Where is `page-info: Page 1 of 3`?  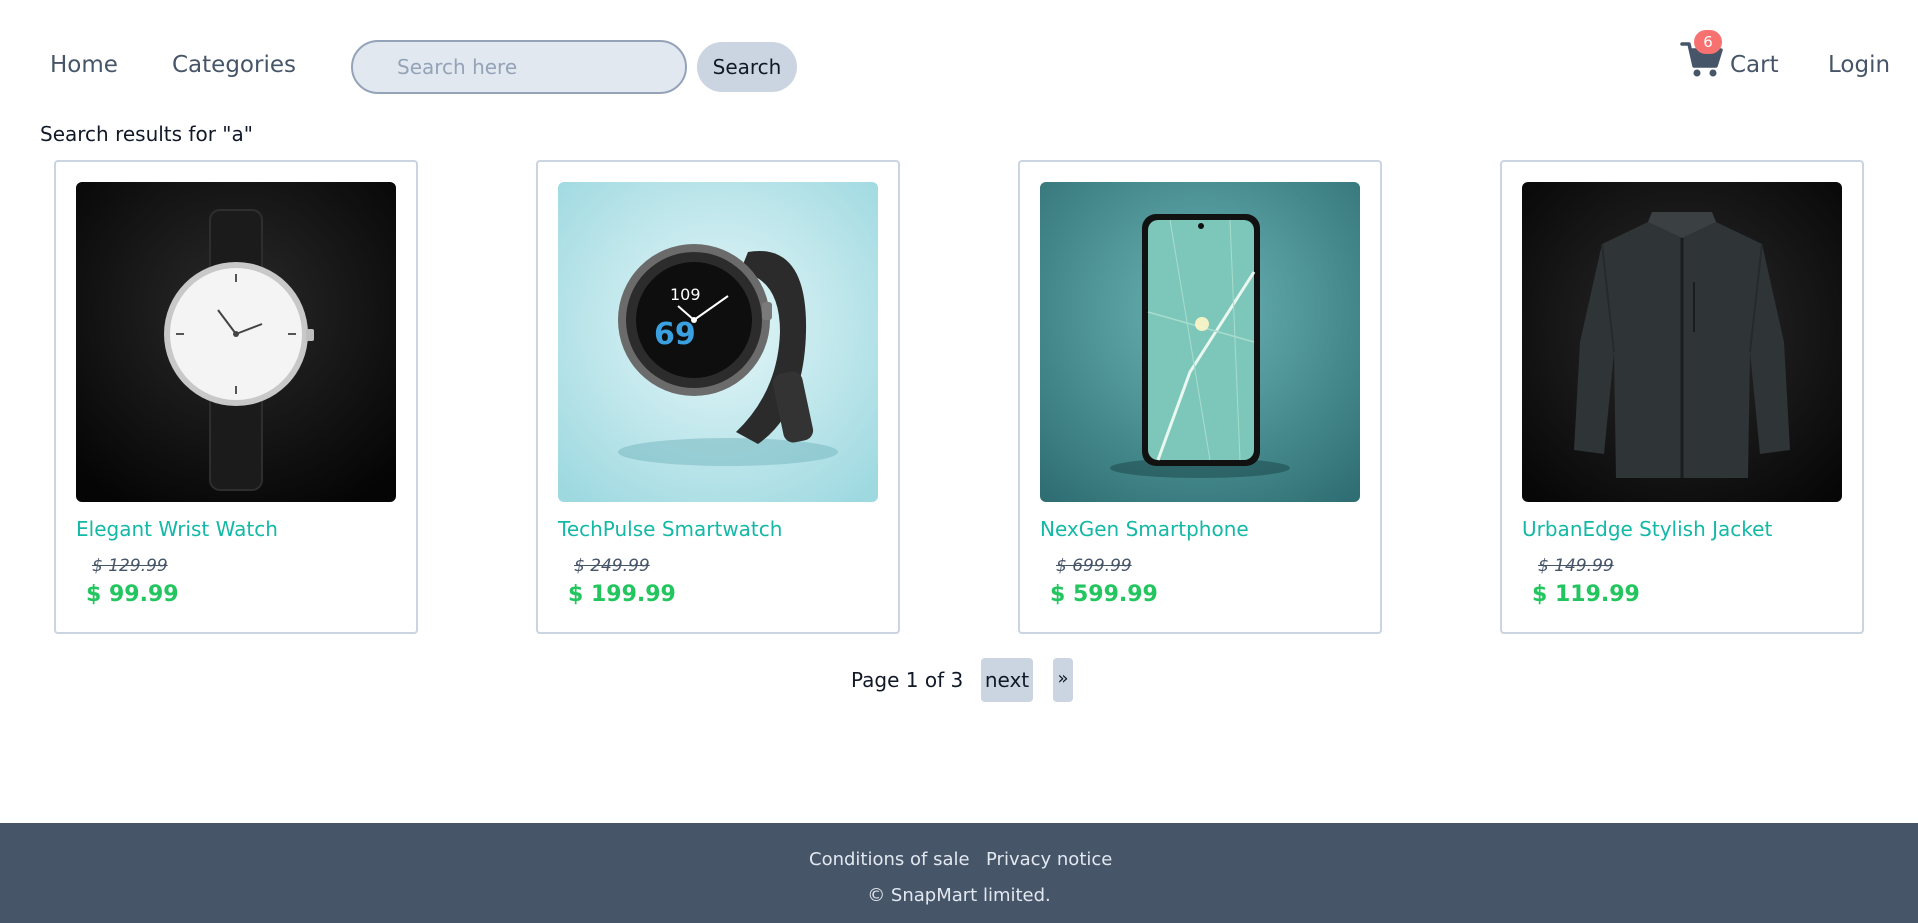 page-info: Page 1 of 3 is located at coordinates (907, 680).